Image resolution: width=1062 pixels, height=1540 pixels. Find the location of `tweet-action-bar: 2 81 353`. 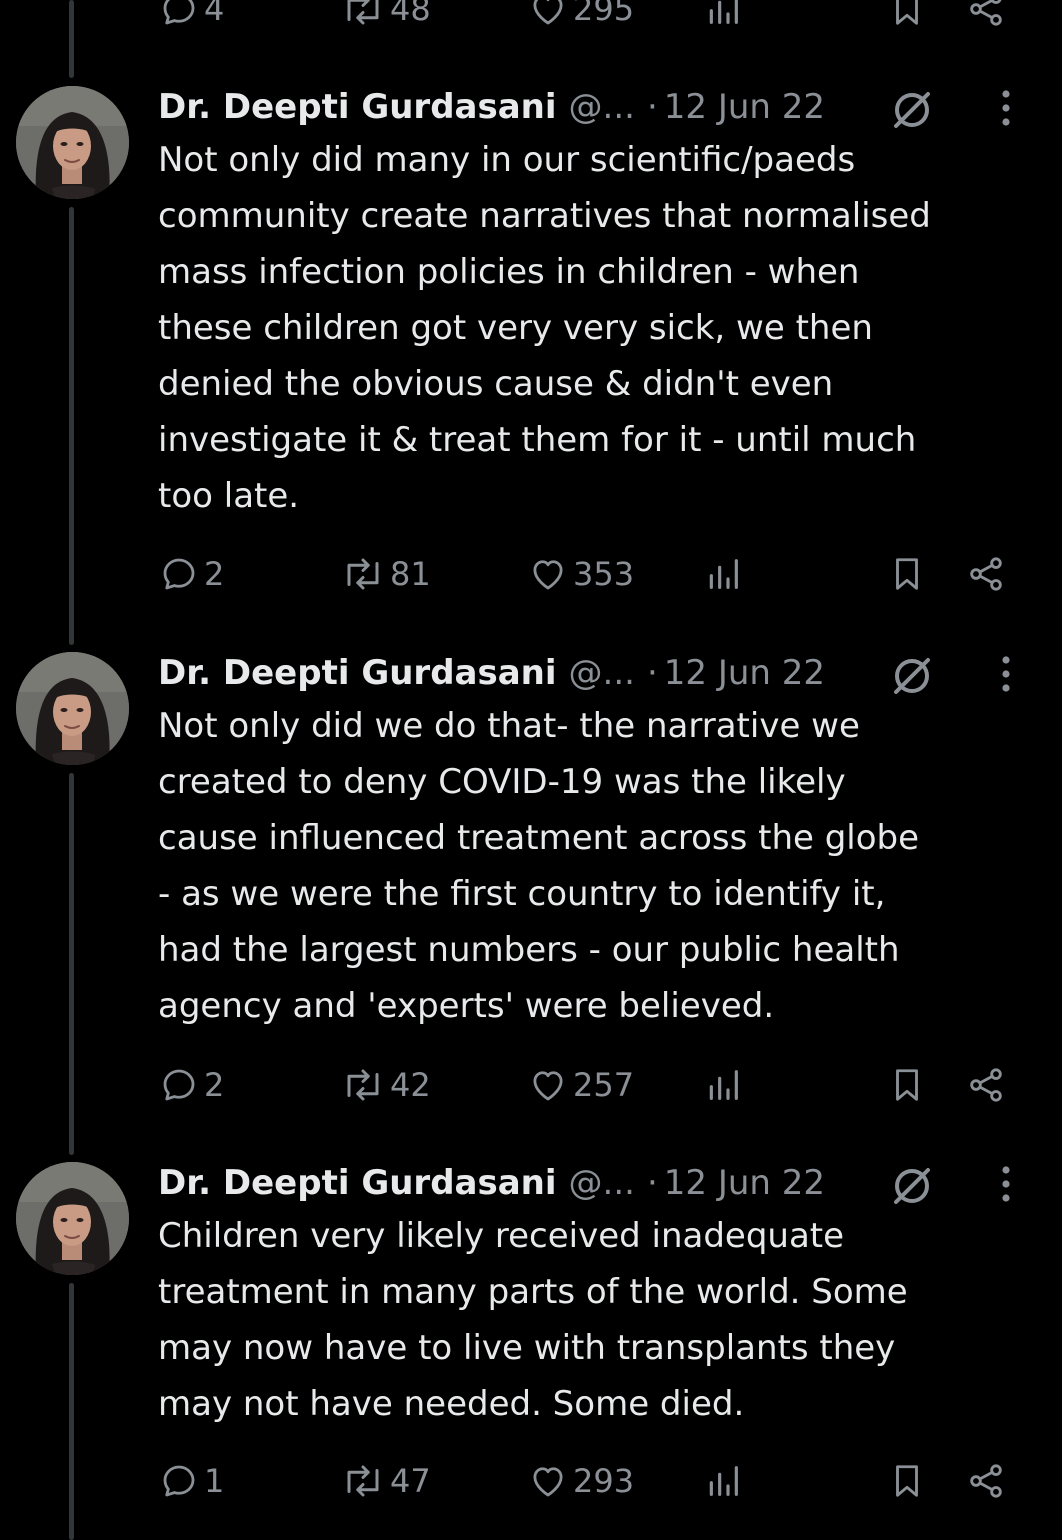

tweet-action-bar: 2 81 353 is located at coordinates (531, 574).